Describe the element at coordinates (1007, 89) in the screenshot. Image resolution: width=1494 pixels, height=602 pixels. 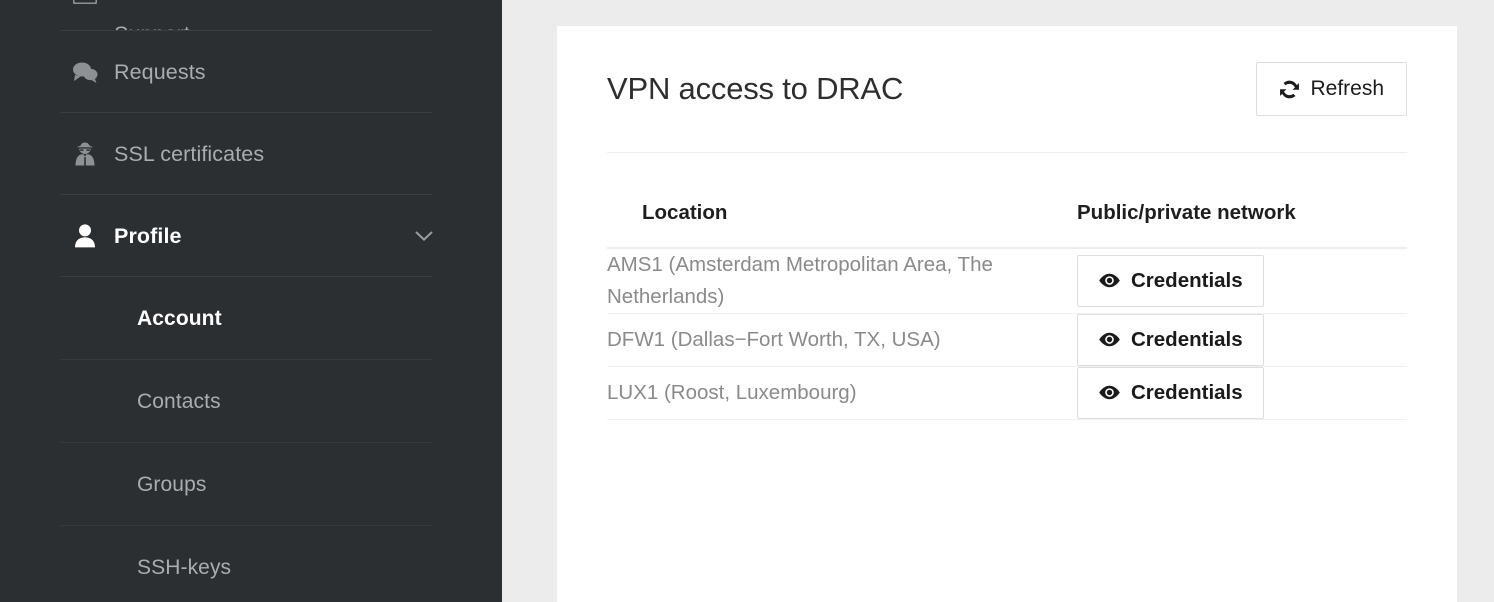
I see `card-header: VPN access to DRAC Refresh` at that location.